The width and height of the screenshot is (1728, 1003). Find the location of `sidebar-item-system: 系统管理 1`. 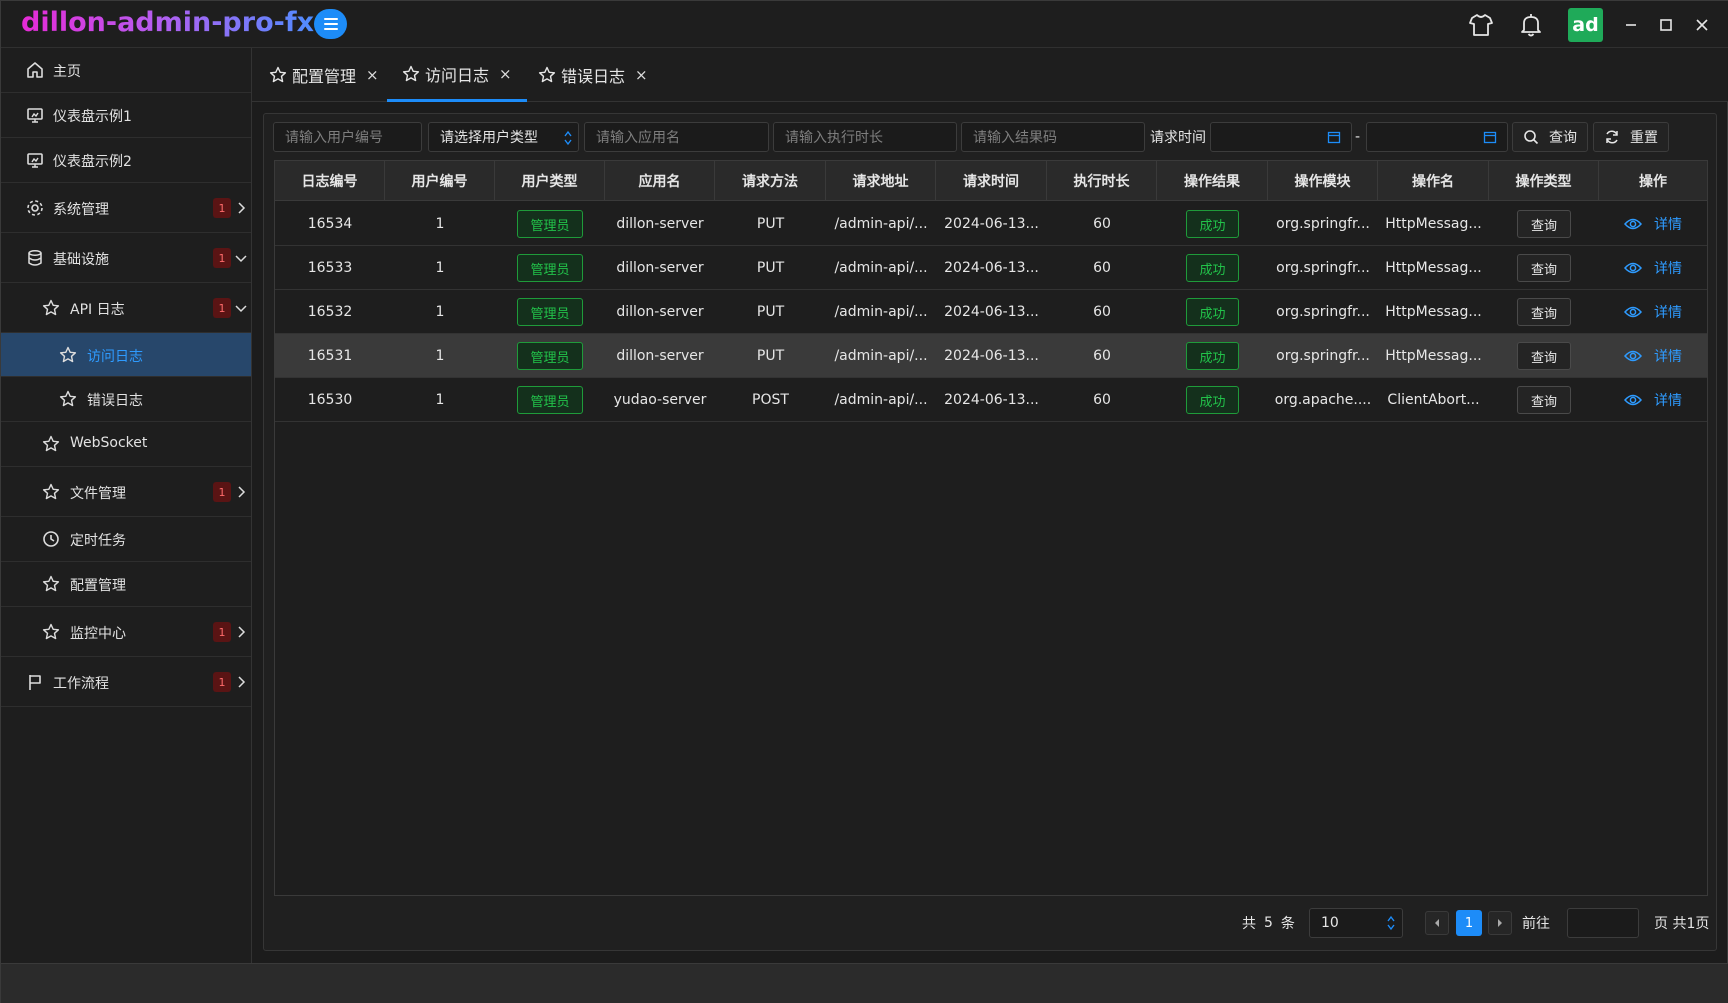

sidebar-item-system: 系统管理 1 is located at coordinates (126, 208).